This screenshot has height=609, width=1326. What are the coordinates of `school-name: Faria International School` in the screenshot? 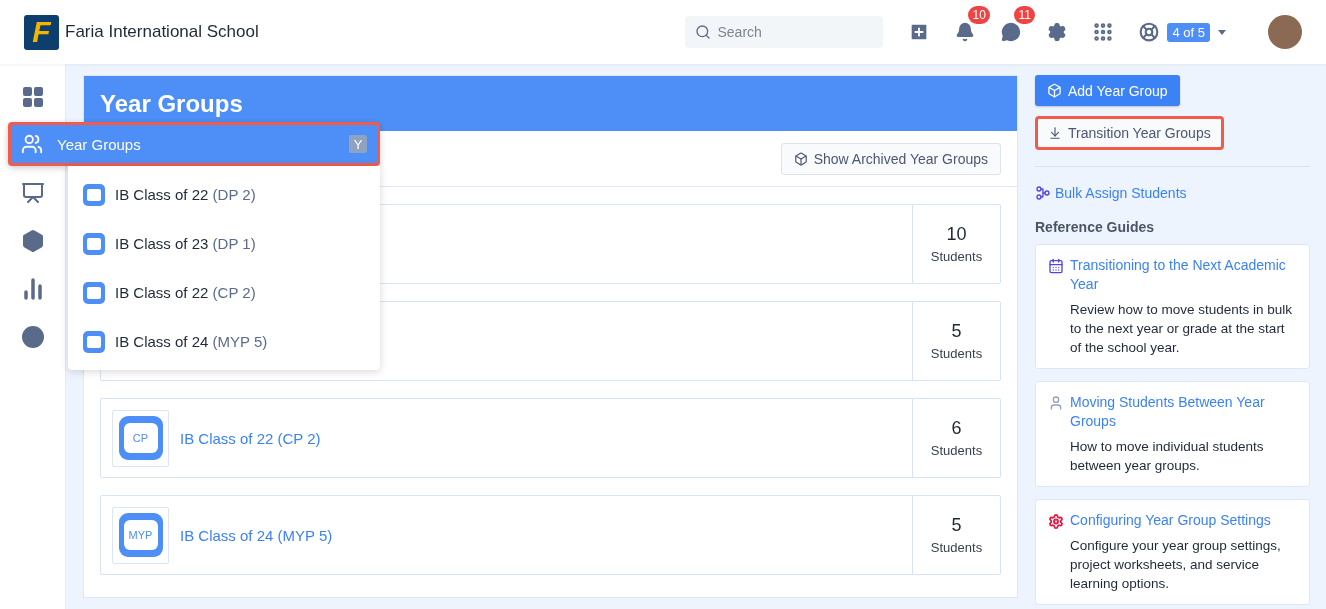 It's located at (162, 32).